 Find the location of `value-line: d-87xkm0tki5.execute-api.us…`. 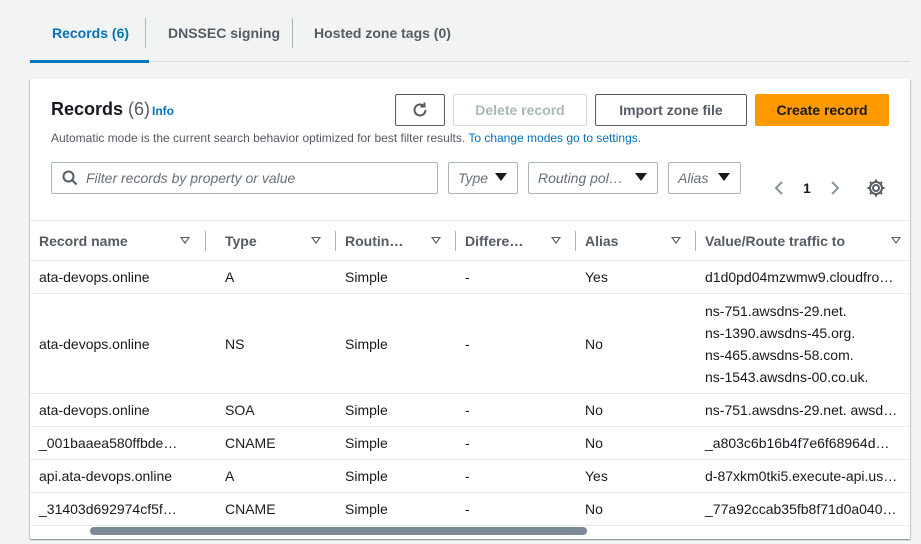

value-line: d-87xkm0tki5.execute-api.us… is located at coordinates (801, 476).